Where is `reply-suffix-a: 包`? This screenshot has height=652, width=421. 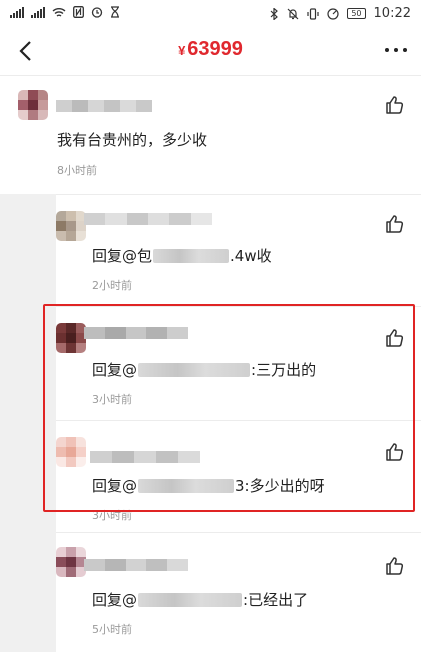
reply-suffix-a: 包 is located at coordinates (145, 256).